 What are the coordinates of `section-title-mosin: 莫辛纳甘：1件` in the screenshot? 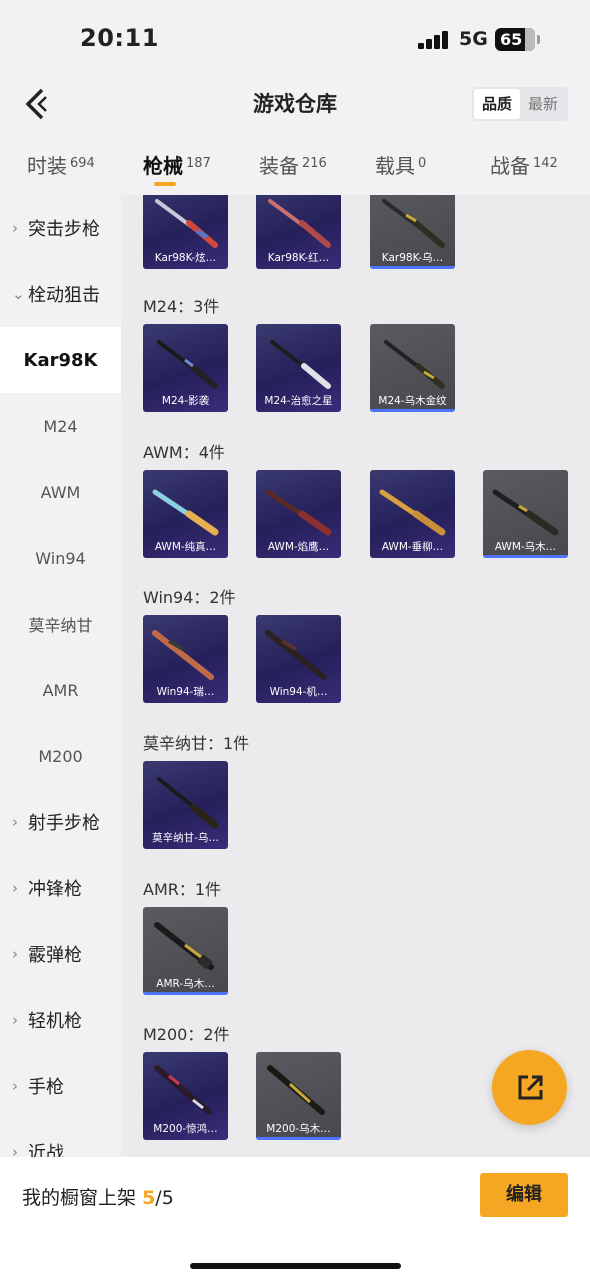 It's located at (196, 743).